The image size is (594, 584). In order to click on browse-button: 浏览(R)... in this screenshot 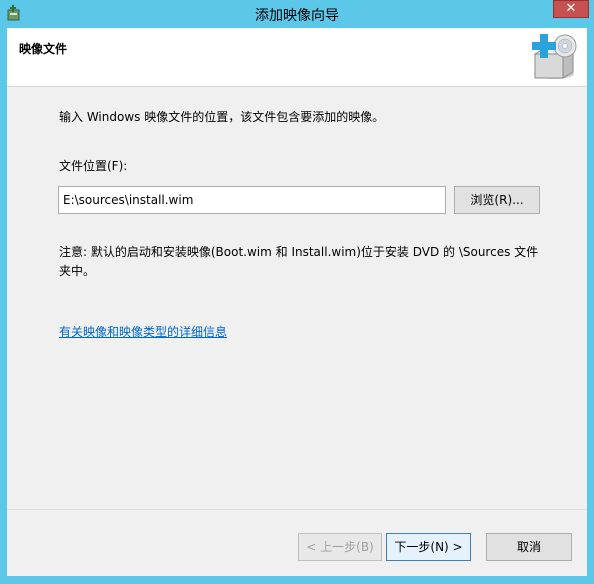, I will do `click(497, 200)`.